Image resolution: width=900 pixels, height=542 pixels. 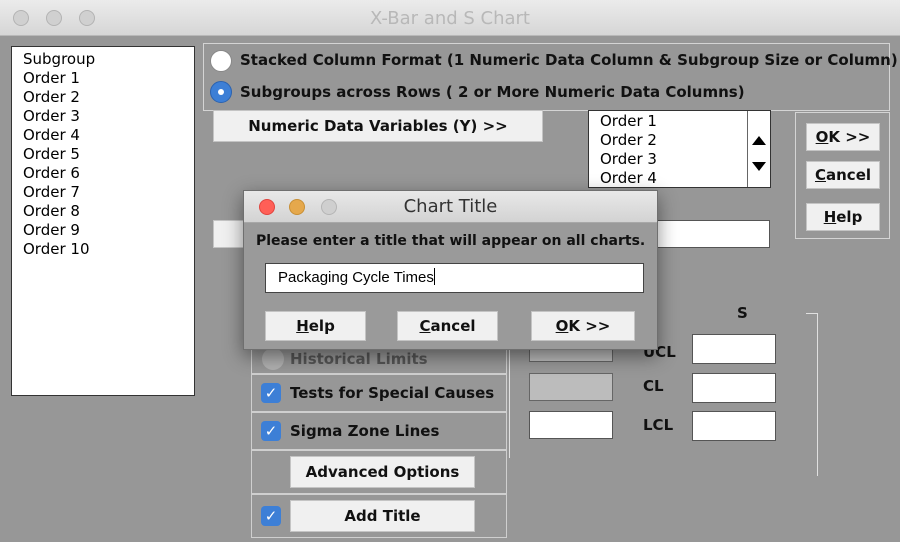 What do you see at coordinates (103, 59) in the screenshot?
I see `variable-item: Subgroup` at bounding box center [103, 59].